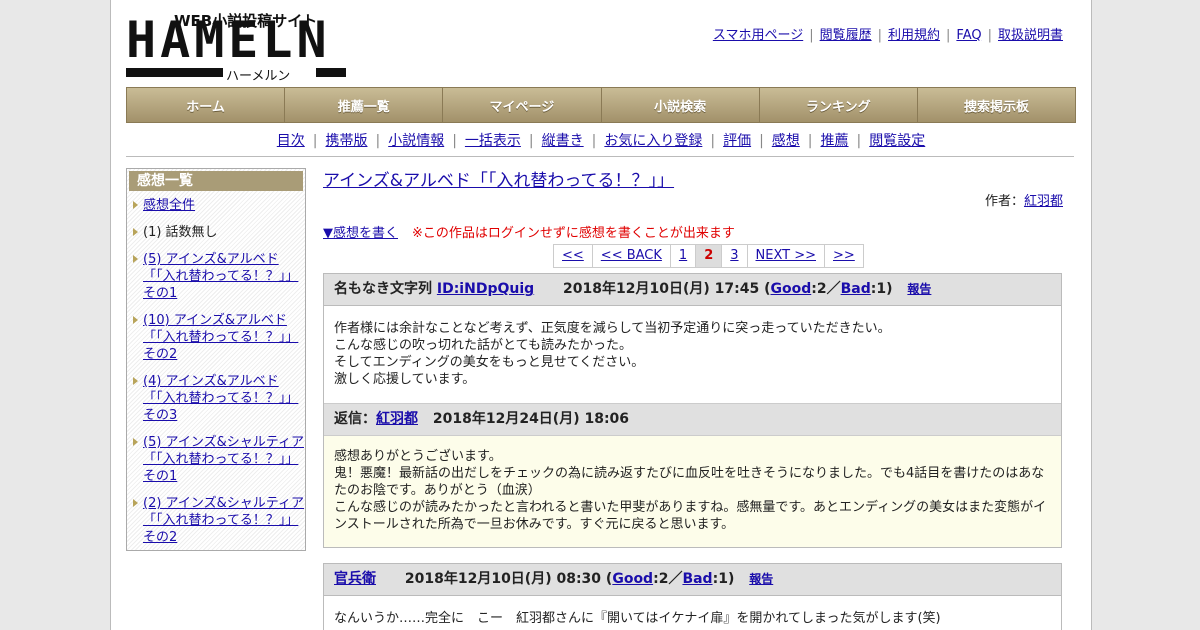  I want to click on pager-next: NEXT >>, so click(785, 256).